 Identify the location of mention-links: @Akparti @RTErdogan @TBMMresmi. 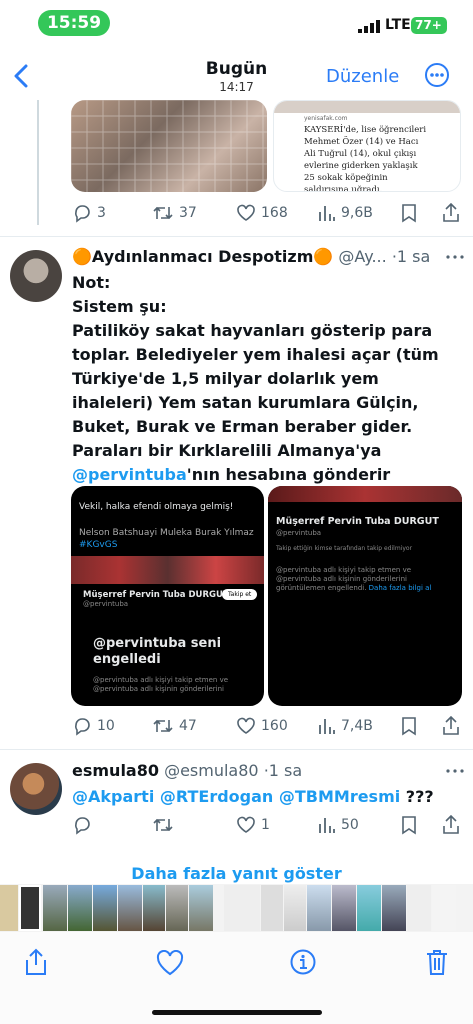
(236, 796).